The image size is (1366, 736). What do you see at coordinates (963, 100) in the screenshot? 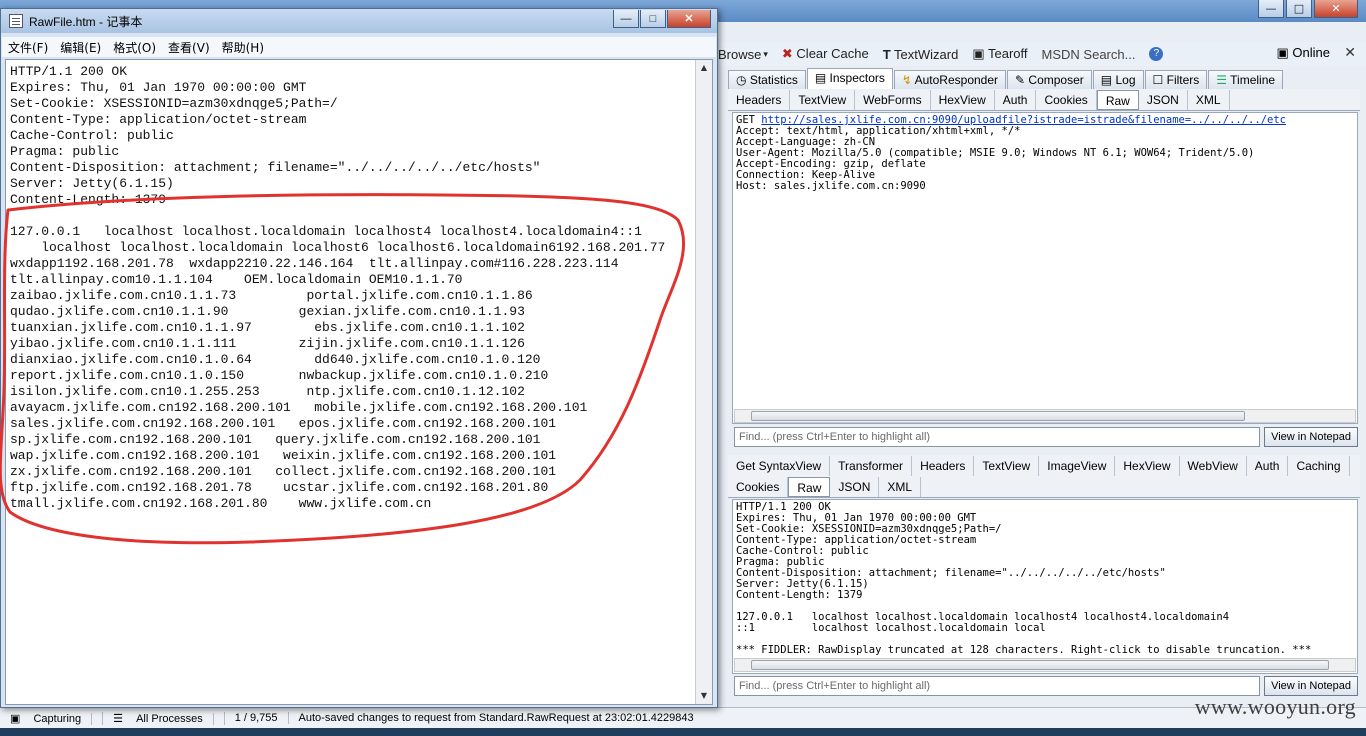
I see `req-tab-hexview: HexView` at bounding box center [963, 100].